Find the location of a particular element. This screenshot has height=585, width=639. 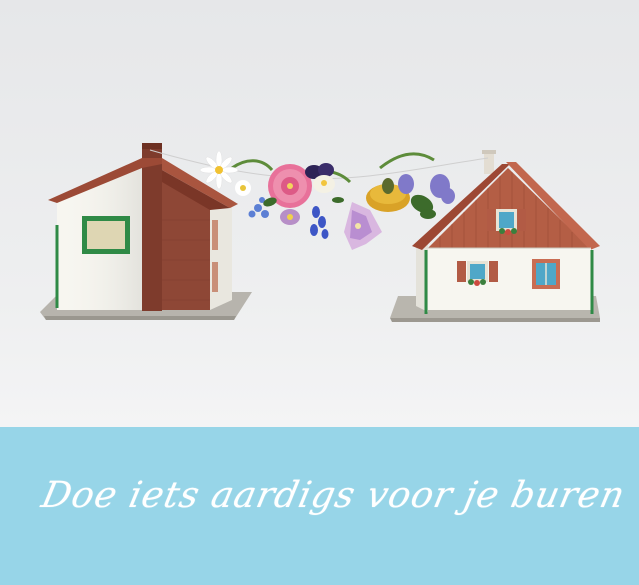

house-left-chimney is located at coordinates (152, 227).